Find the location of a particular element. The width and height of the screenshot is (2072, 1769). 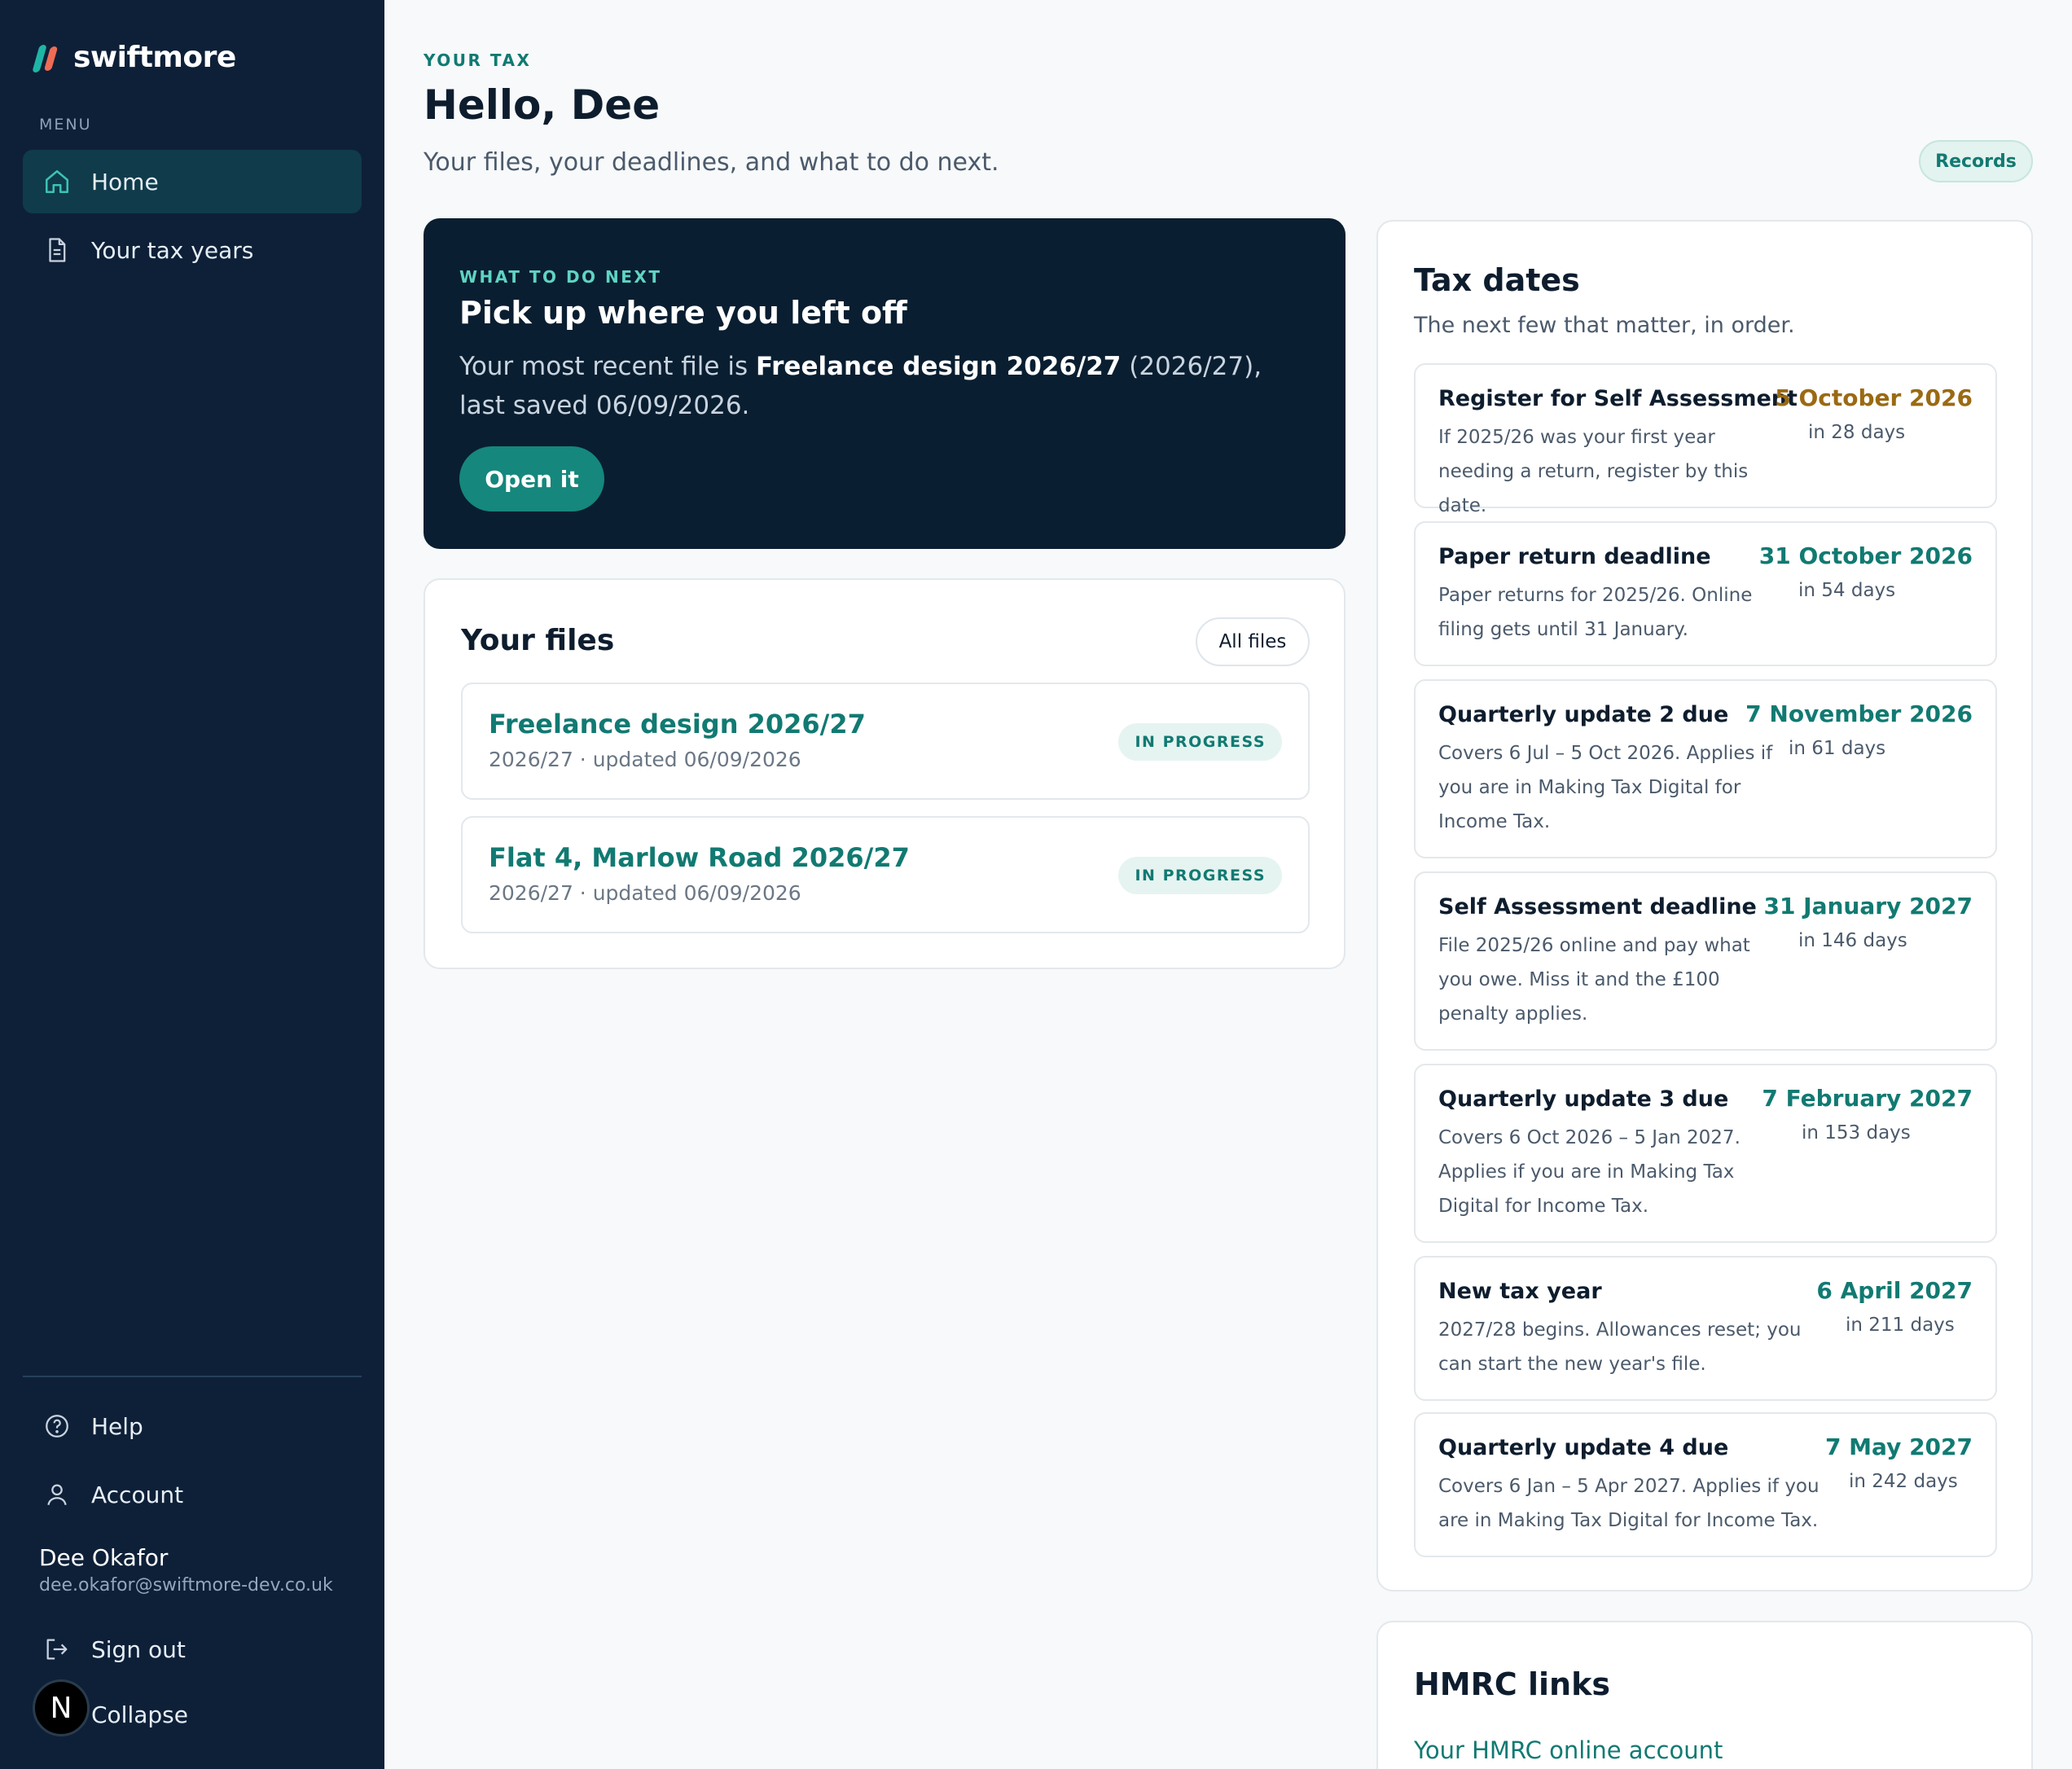

next-title: Pick up where you left off is located at coordinates (683, 313).